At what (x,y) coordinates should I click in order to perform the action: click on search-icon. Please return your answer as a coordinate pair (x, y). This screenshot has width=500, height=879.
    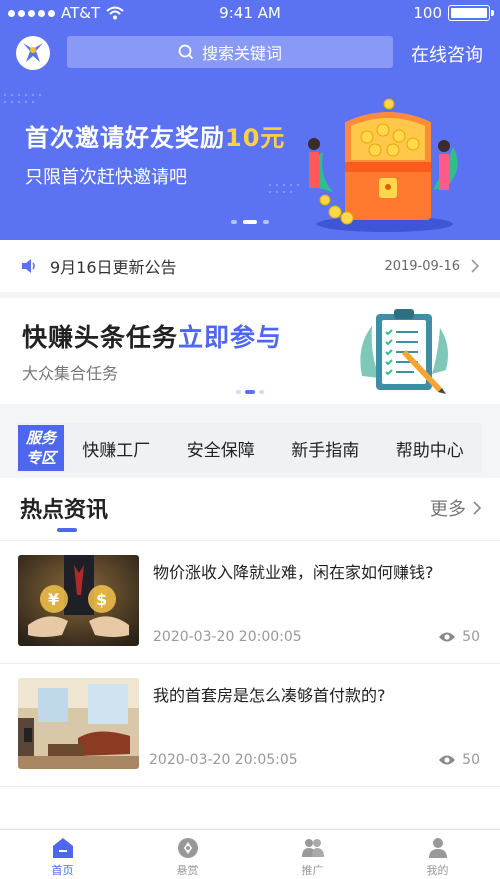
    Looking at the image, I should click on (186, 52).